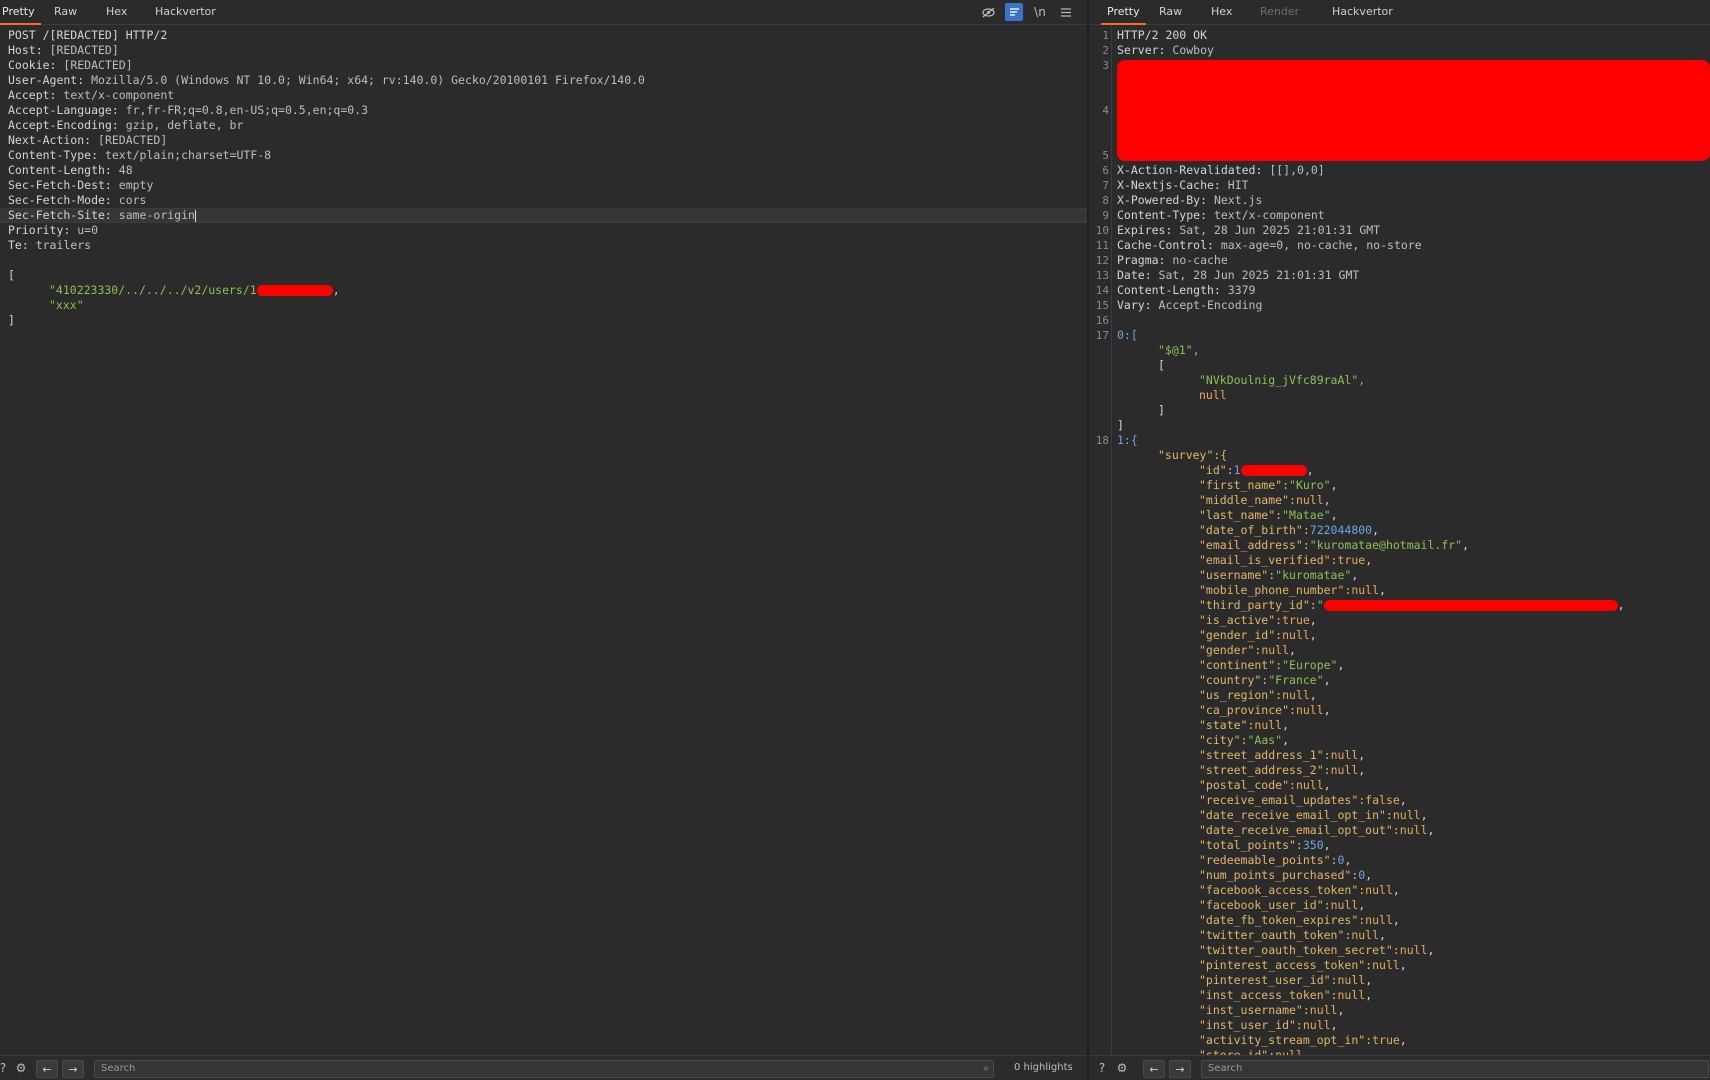 Image resolution: width=1710 pixels, height=1080 pixels. Describe the element at coordinates (1299, 920) in the screenshot. I see `line-code: "date_fb_token_expires":null,` at that location.